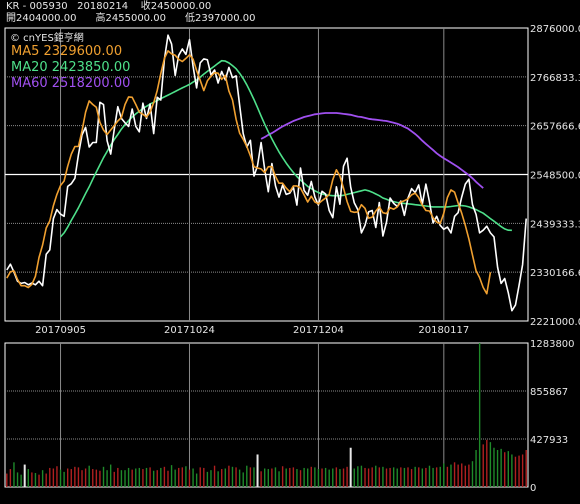  What do you see at coordinates (555, 273) in the screenshot?
I see `price-y-tick-label-5: 2330166.6` at bounding box center [555, 273].